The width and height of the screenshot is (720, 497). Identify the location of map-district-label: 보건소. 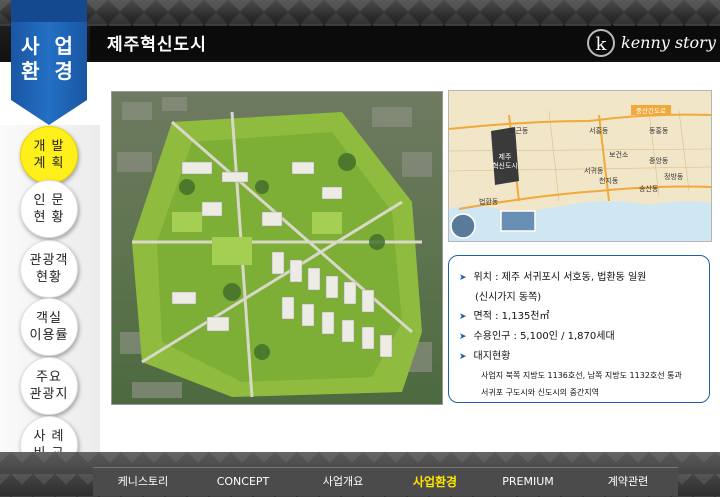
(619, 154).